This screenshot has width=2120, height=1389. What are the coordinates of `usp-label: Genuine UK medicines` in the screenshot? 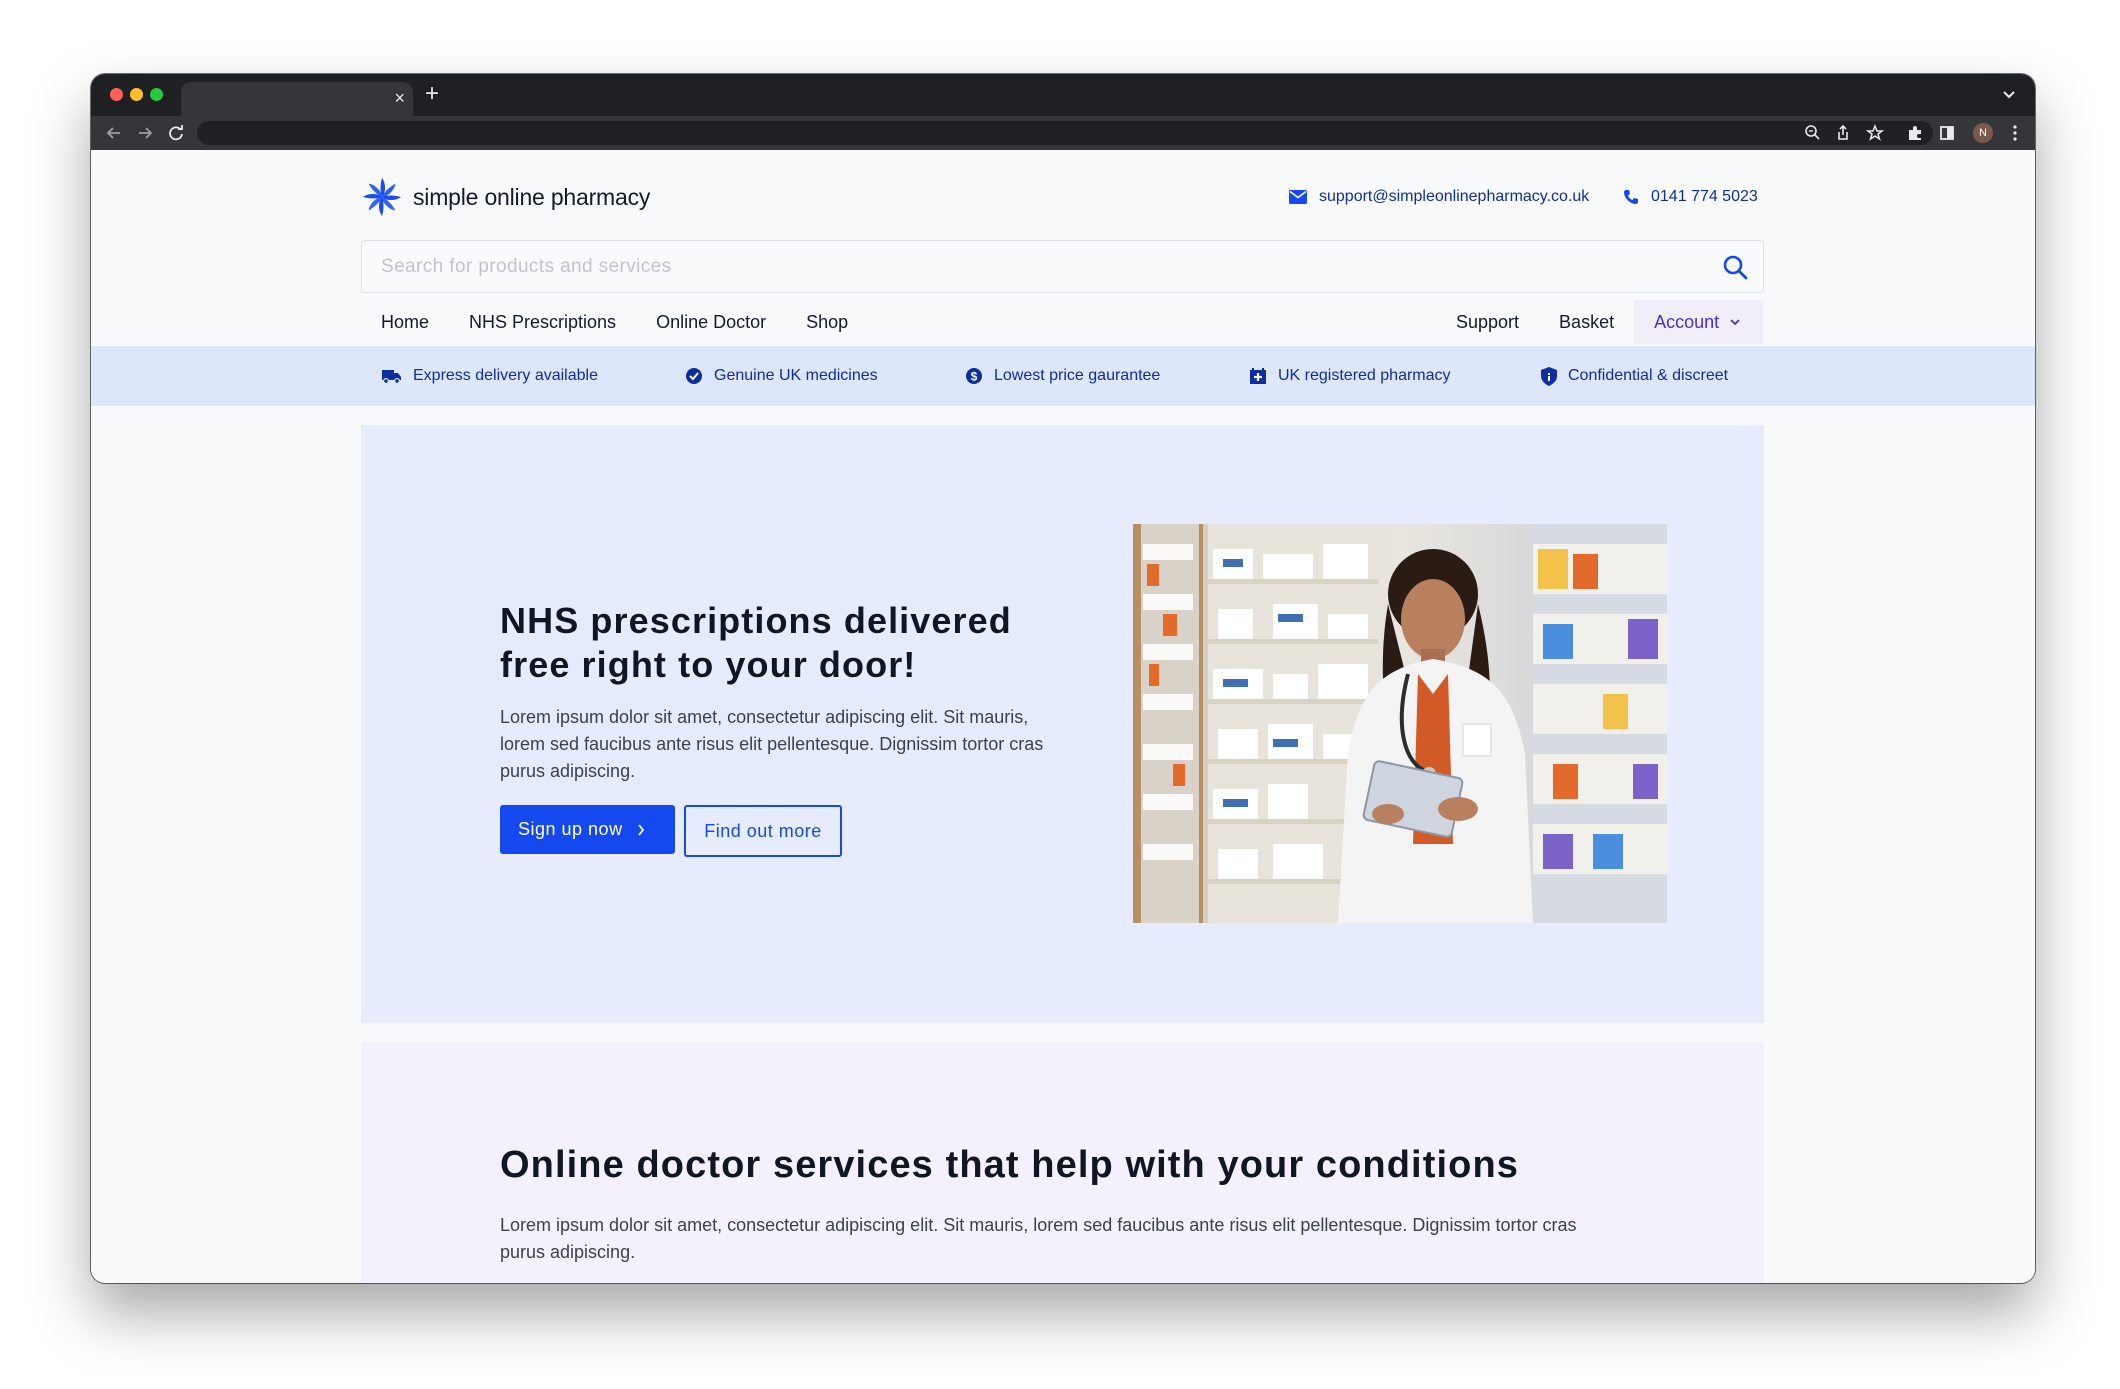 It's located at (796, 375).